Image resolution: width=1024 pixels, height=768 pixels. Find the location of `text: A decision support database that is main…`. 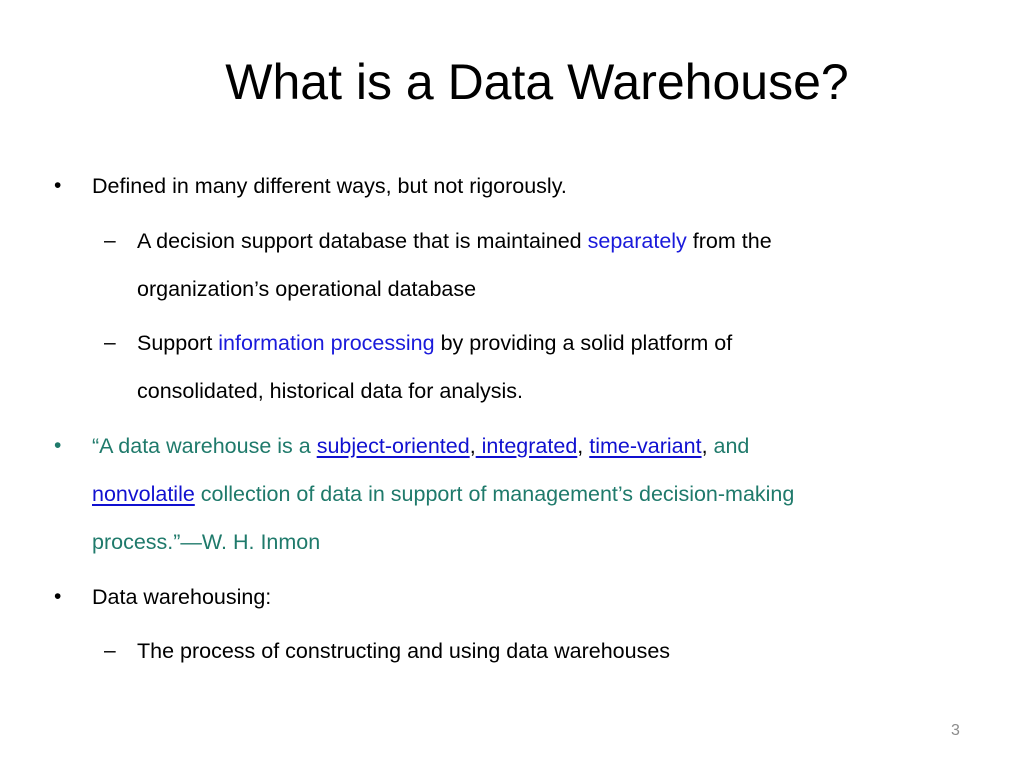

text: A decision support database that is main… is located at coordinates (362, 241).